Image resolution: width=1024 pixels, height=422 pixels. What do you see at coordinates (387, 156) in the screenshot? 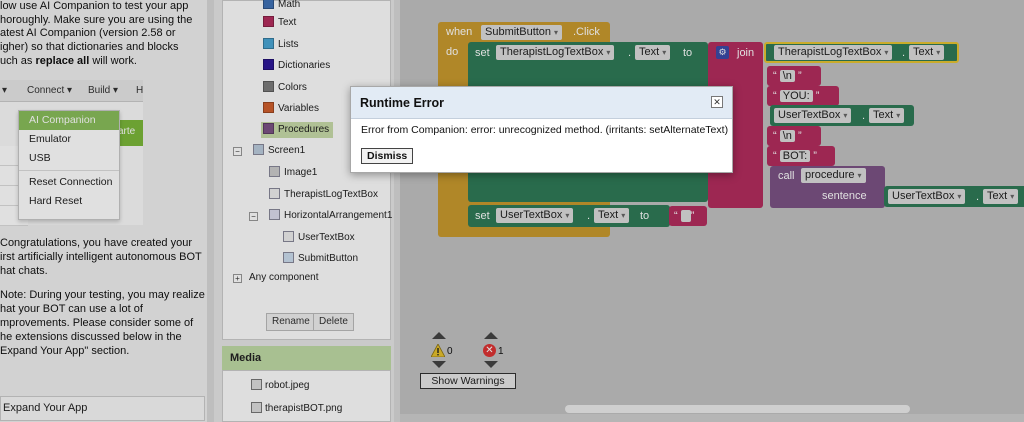
I see `dismiss-button: Dismiss` at bounding box center [387, 156].